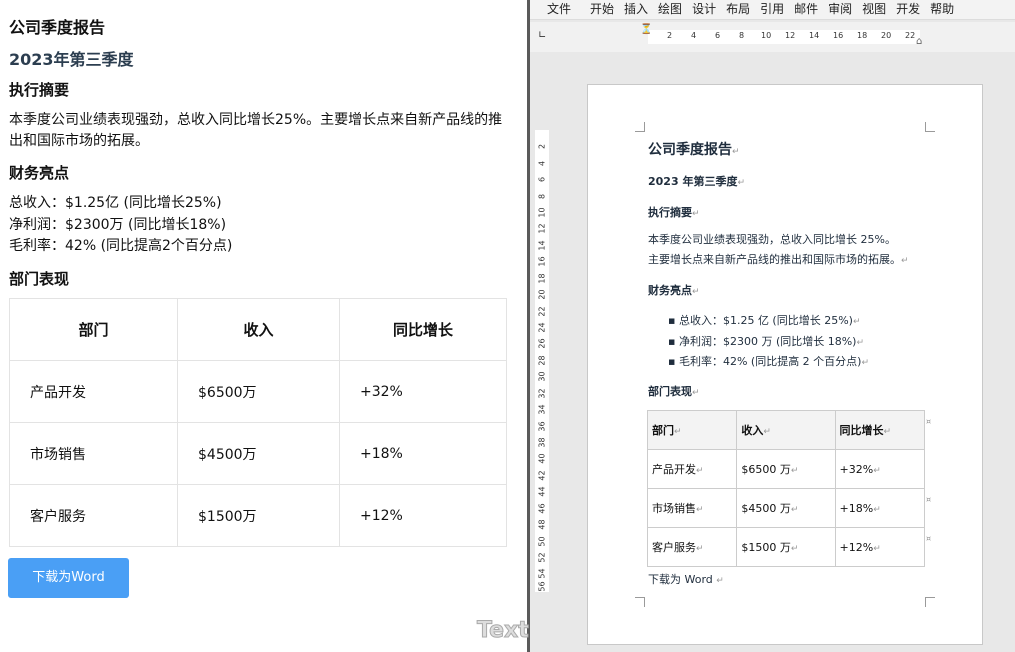 This screenshot has width=1015, height=652. What do you see at coordinates (766, 547) in the screenshot?
I see `doc-cell-text: $1500 万` at bounding box center [766, 547].